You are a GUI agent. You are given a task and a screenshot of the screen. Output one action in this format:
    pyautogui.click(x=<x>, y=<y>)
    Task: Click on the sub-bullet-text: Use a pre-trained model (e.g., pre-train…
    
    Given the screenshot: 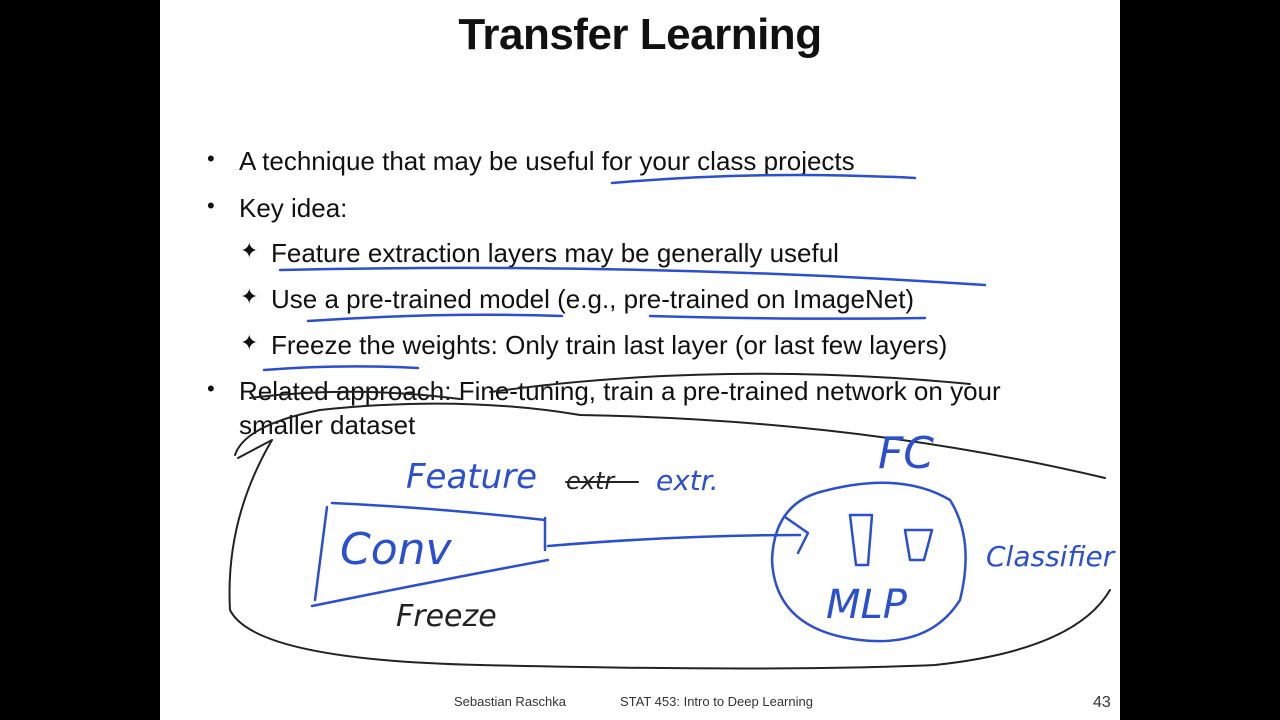 What is the action you would take?
    pyautogui.click(x=593, y=299)
    